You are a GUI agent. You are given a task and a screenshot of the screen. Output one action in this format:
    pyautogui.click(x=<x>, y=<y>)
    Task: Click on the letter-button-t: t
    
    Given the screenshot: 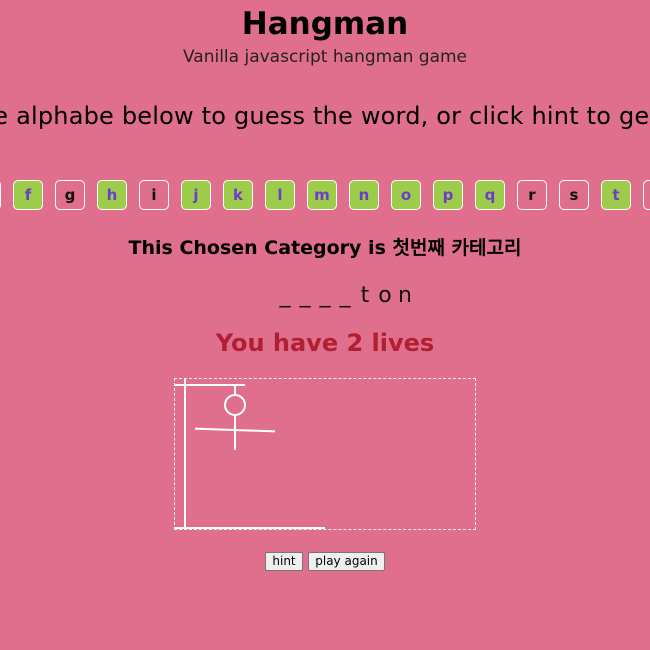 What is the action you would take?
    pyautogui.click(x=616, y=195)
    